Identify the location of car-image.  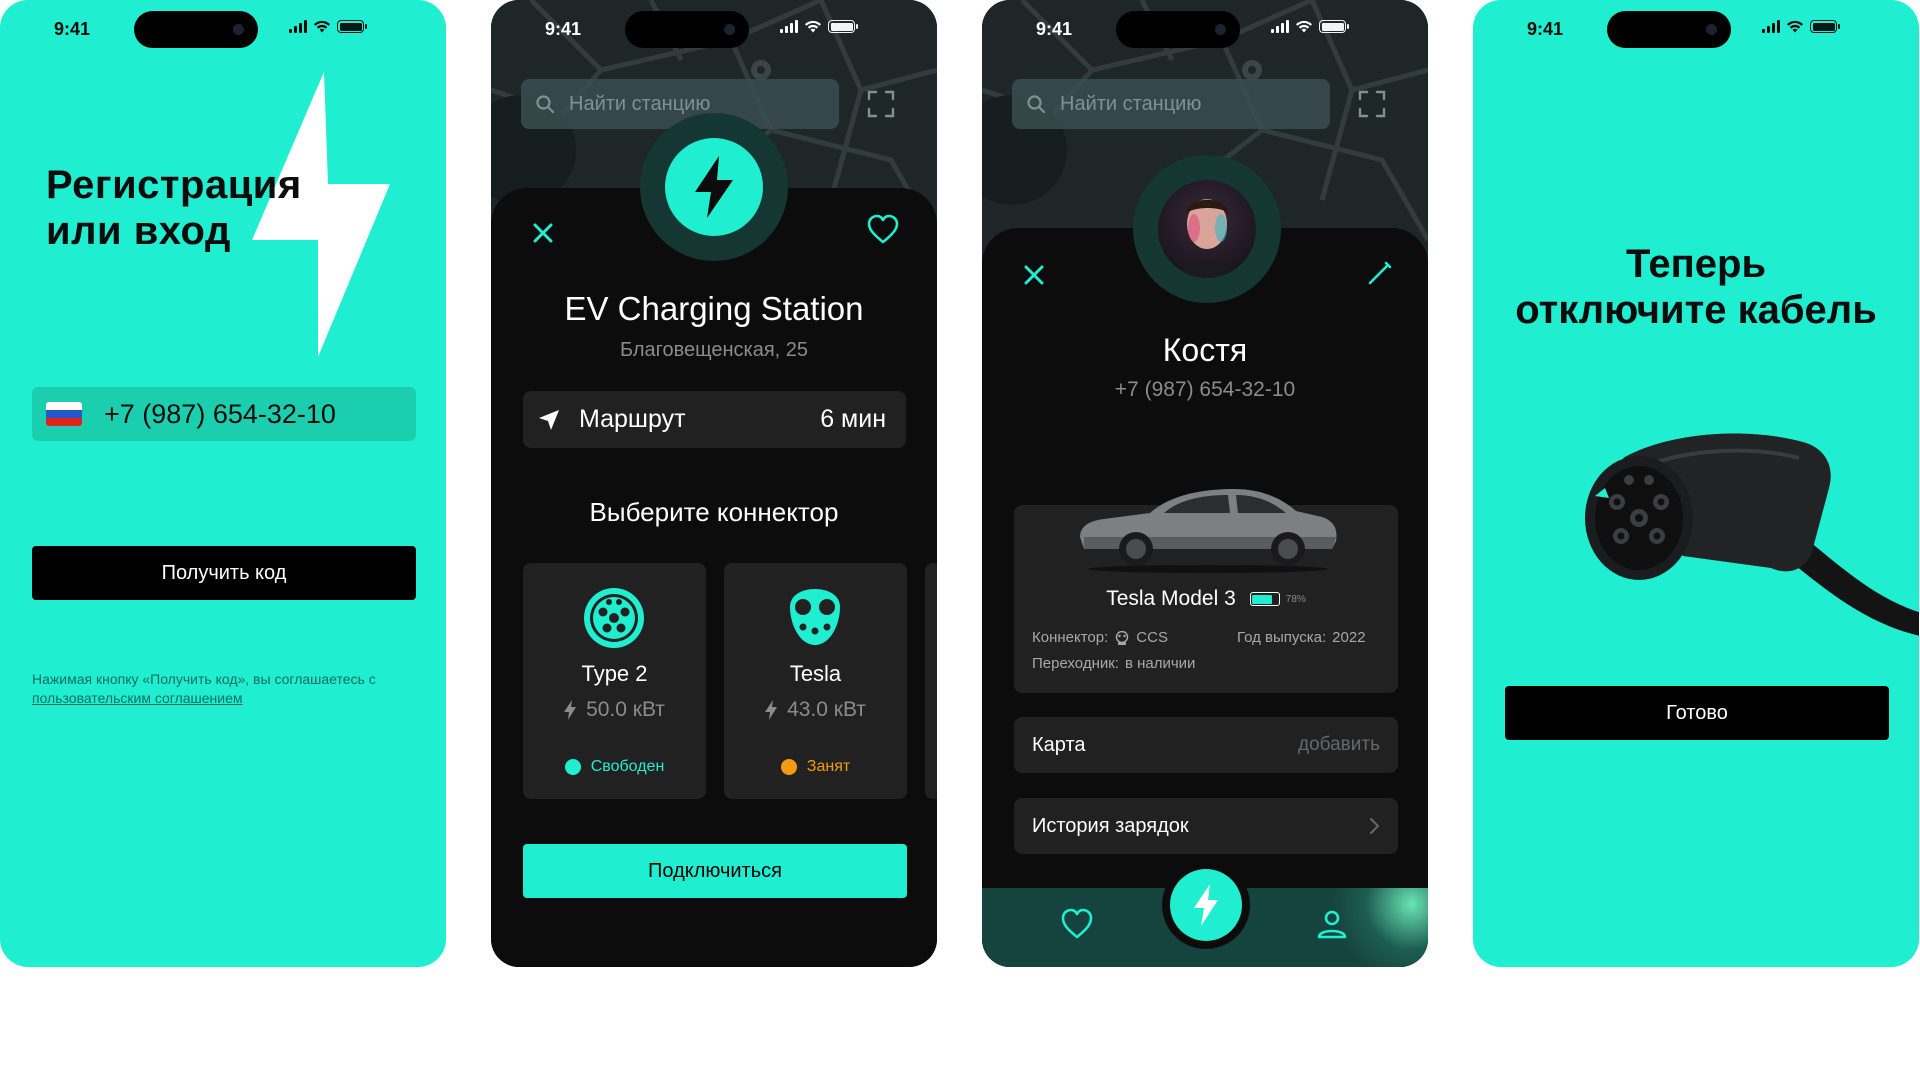
(1208, 531).